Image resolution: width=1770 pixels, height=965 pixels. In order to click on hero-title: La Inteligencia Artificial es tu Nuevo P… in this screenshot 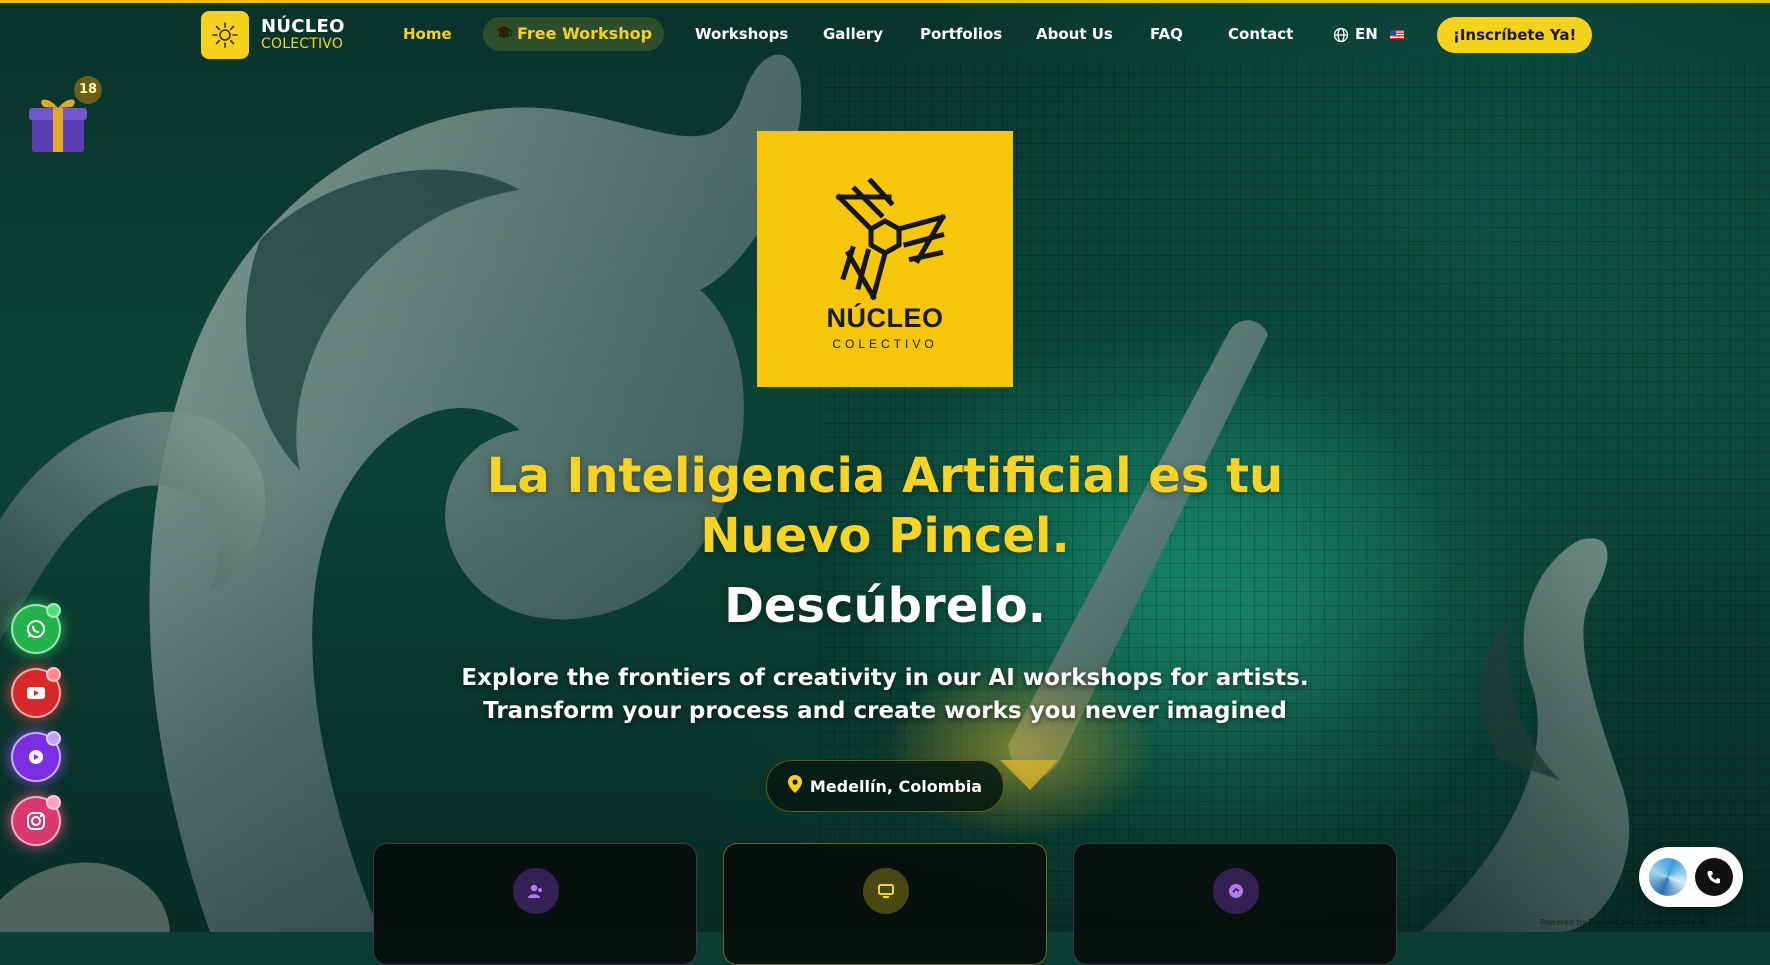, I will do `click(885, 506)`.